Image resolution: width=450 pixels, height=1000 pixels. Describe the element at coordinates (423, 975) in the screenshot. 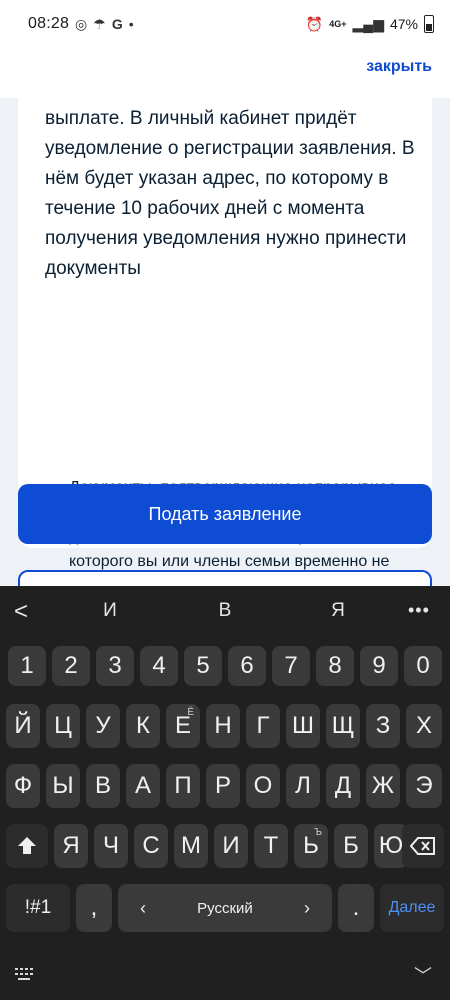

I see `chevron-down-icon: ﹀` at that location.